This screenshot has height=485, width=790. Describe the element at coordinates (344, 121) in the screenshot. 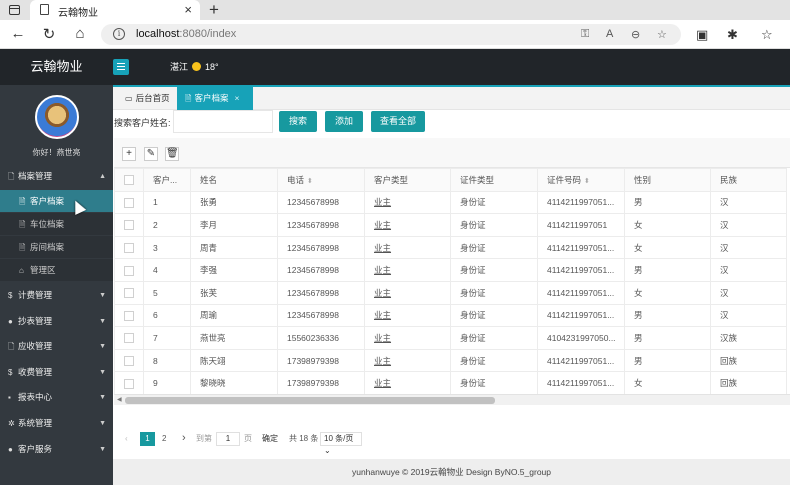

I see `add-button: 添加` at that location.